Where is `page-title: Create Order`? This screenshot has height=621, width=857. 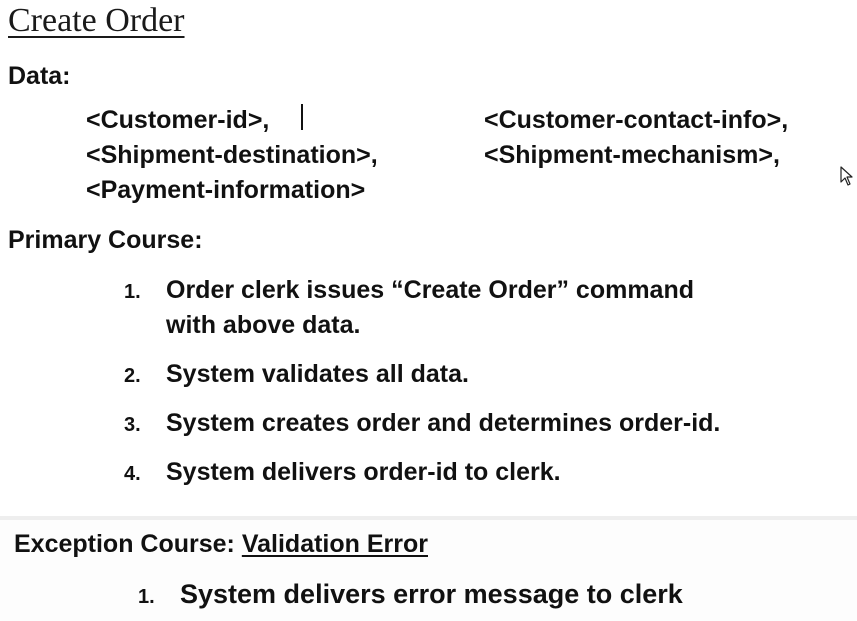
page-title: Create Order is located at coordinates (96, 20).